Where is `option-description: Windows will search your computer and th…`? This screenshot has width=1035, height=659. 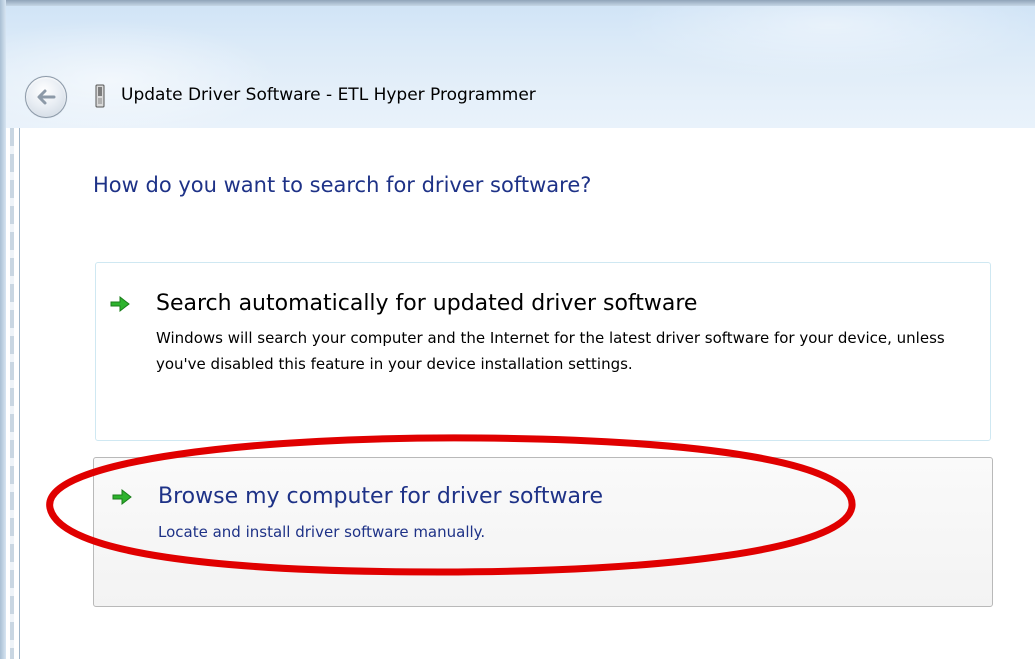
option-description: Windows will search your computer and th… is located at coordinates (550, 351).